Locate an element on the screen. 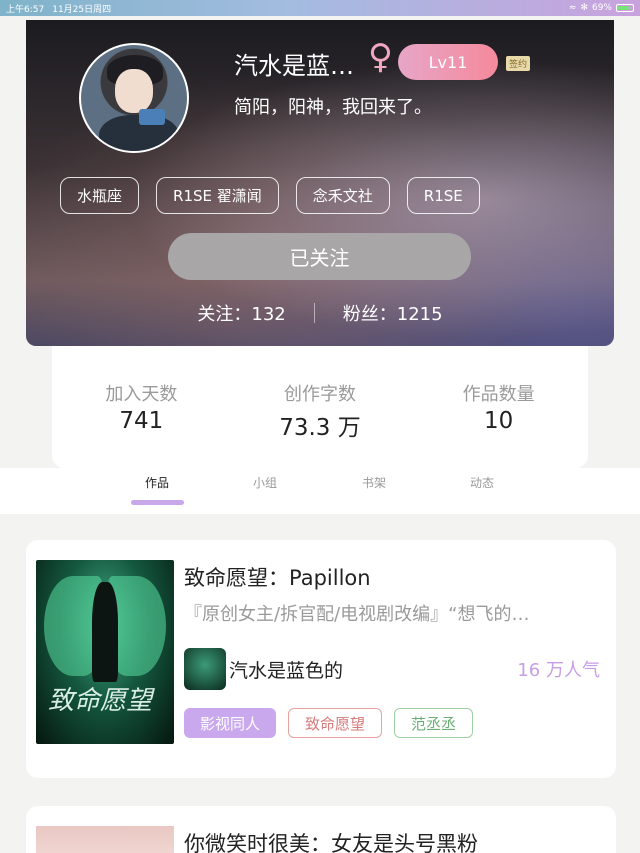  stat-label: 加入天数 is located at coordinates (141, 394).